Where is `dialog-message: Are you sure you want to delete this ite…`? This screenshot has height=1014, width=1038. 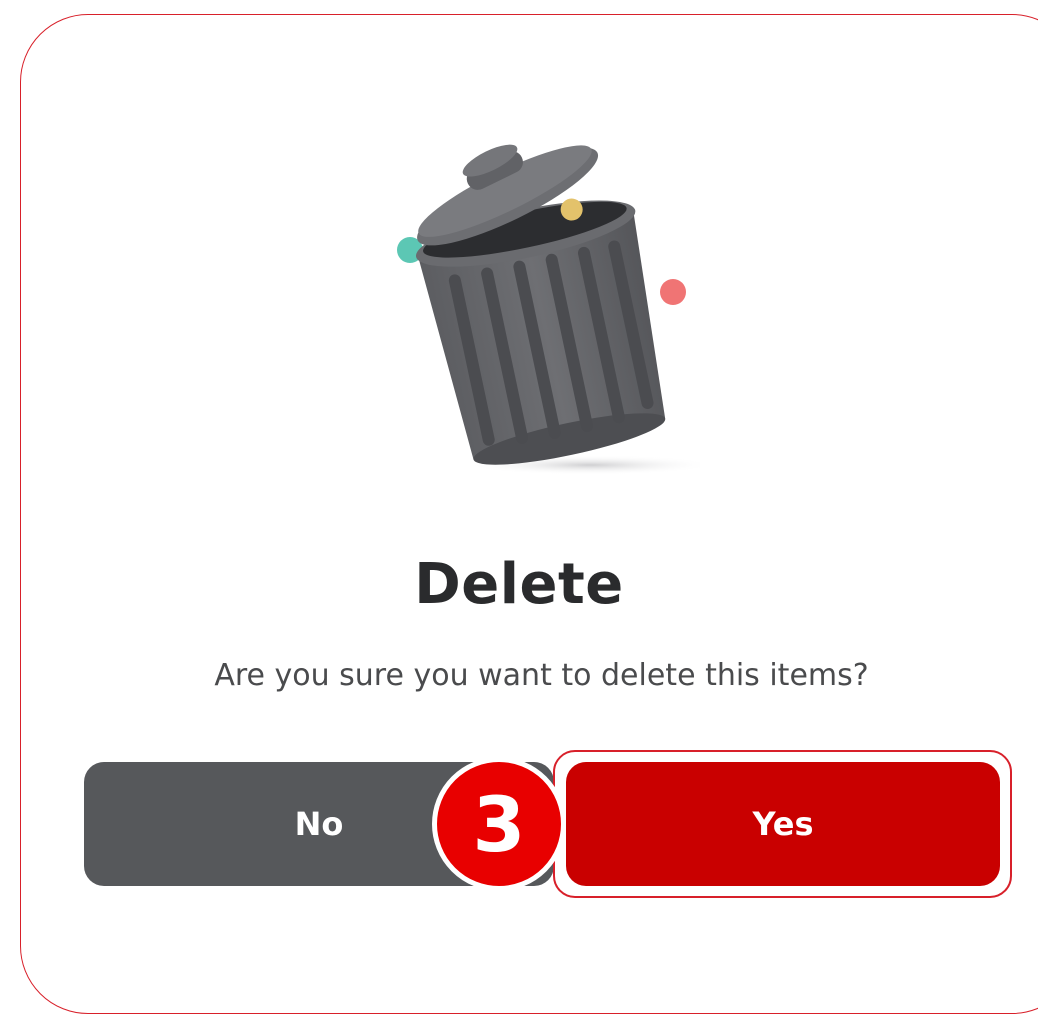
dialog-message: Are you sure you want to delete this ite… is located at coordinates (541, 675).